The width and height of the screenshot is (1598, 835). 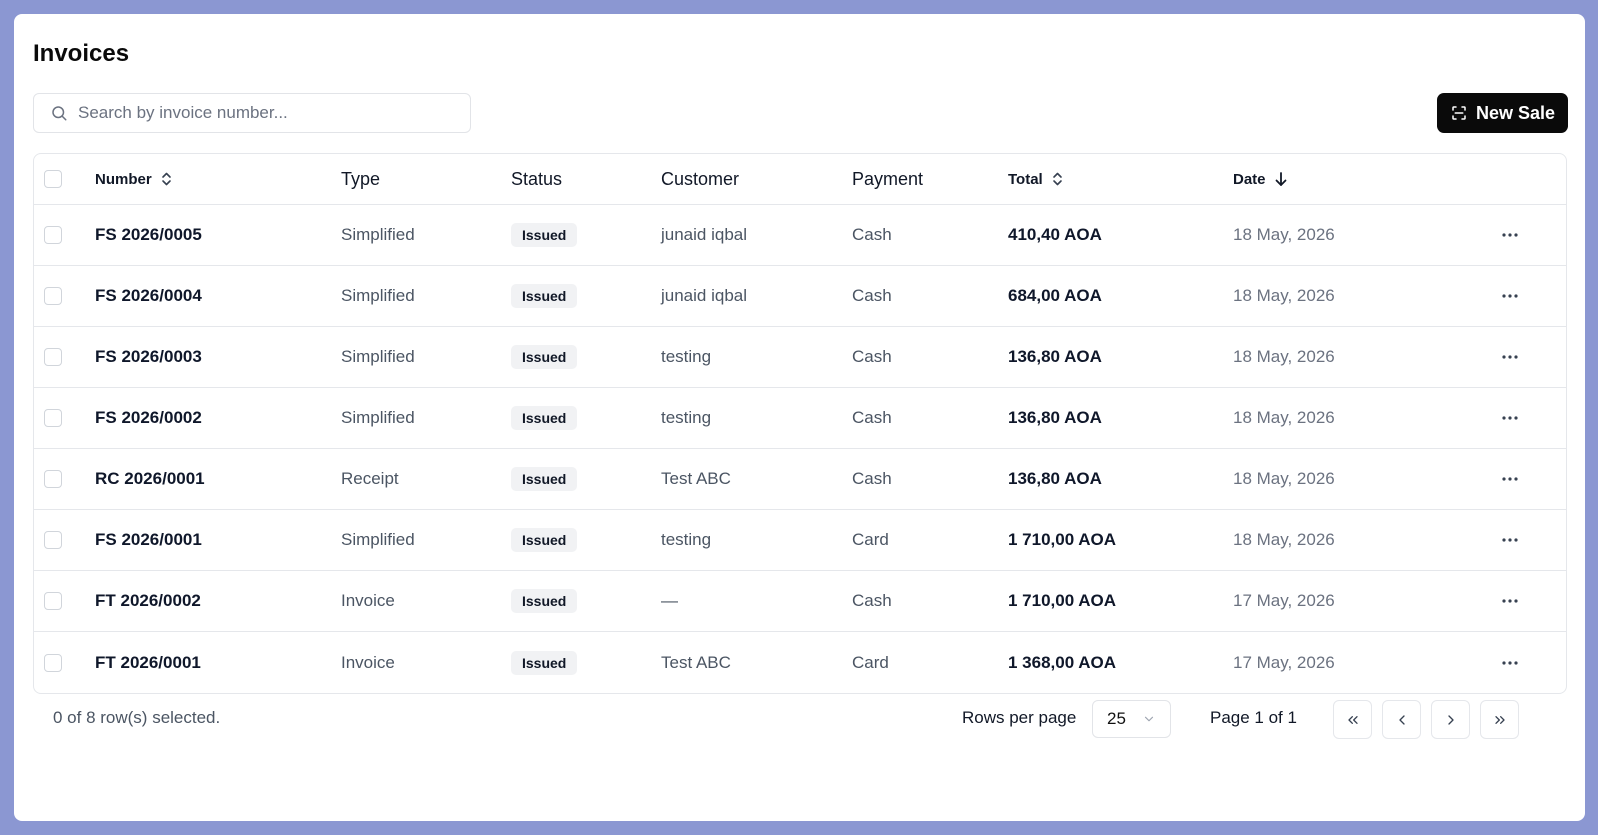 I want to click on chevron-left-icon, so click(x=1401, y=719).